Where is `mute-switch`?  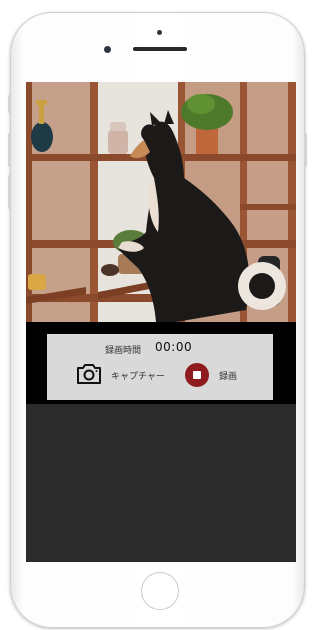 mute-switch is located at coordinates (9, 104).